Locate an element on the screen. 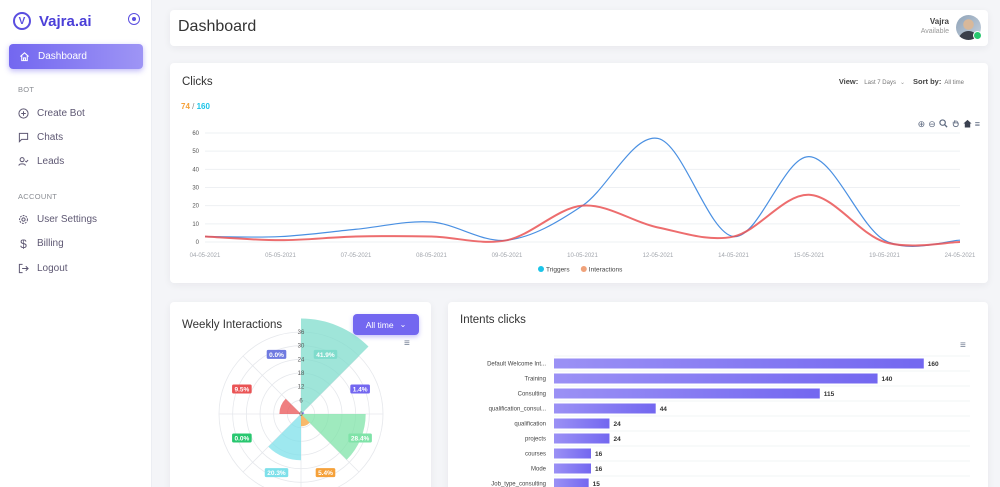 This screenshot has width=1000, height=487. sidebar-item-user-settings: User Settings is located at coordinates (57, 219).